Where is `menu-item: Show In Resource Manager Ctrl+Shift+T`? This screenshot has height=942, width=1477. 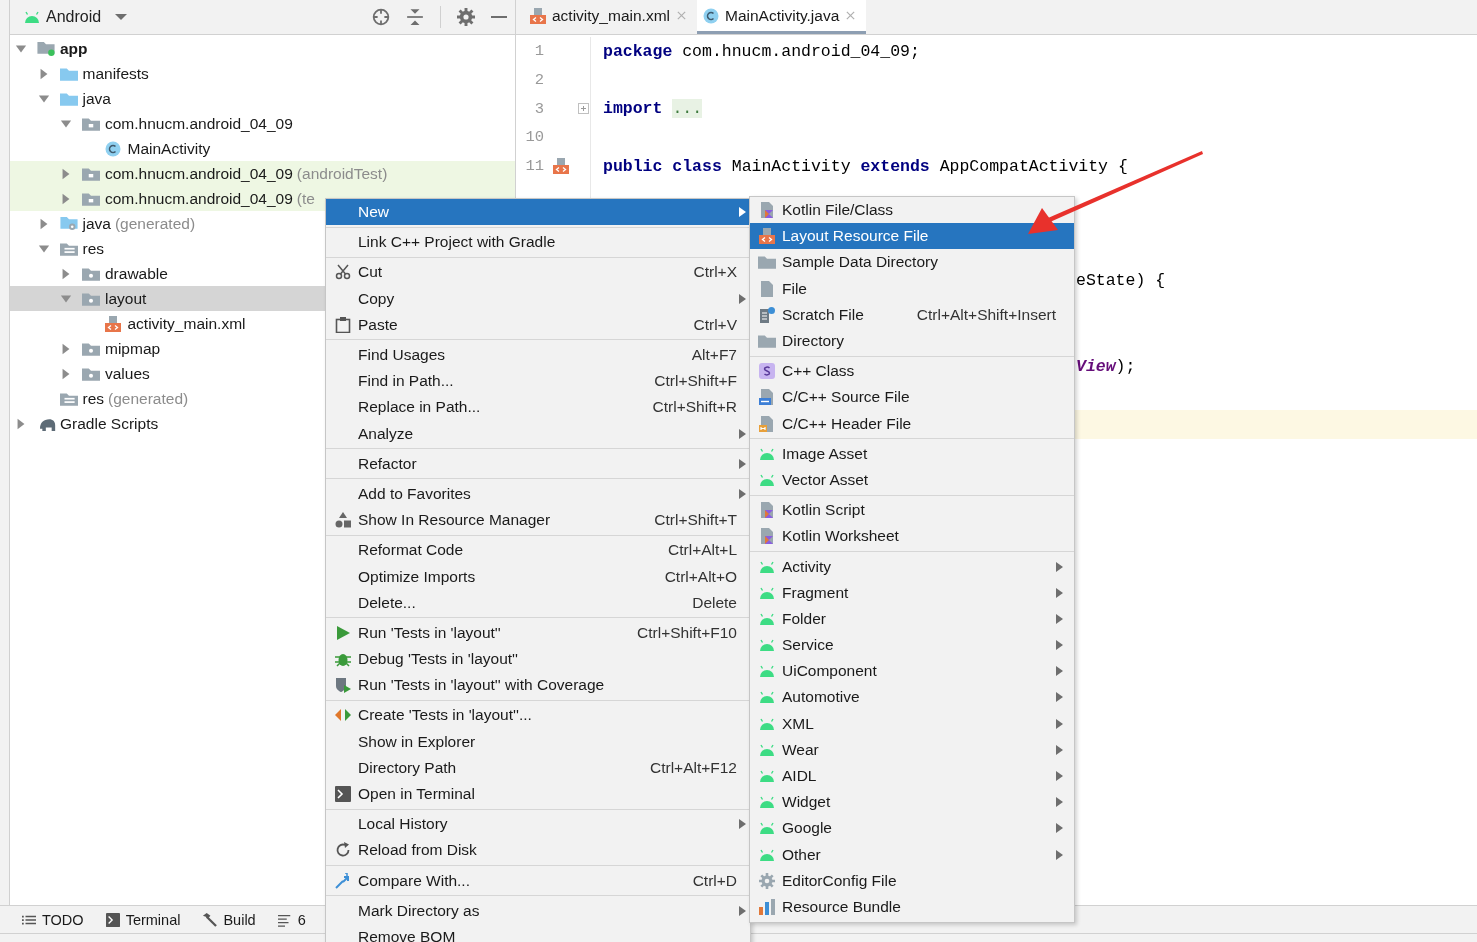
menu-item: Show In Resource Manager Ctrl+Shift+T is located at coordinates (538, 520).